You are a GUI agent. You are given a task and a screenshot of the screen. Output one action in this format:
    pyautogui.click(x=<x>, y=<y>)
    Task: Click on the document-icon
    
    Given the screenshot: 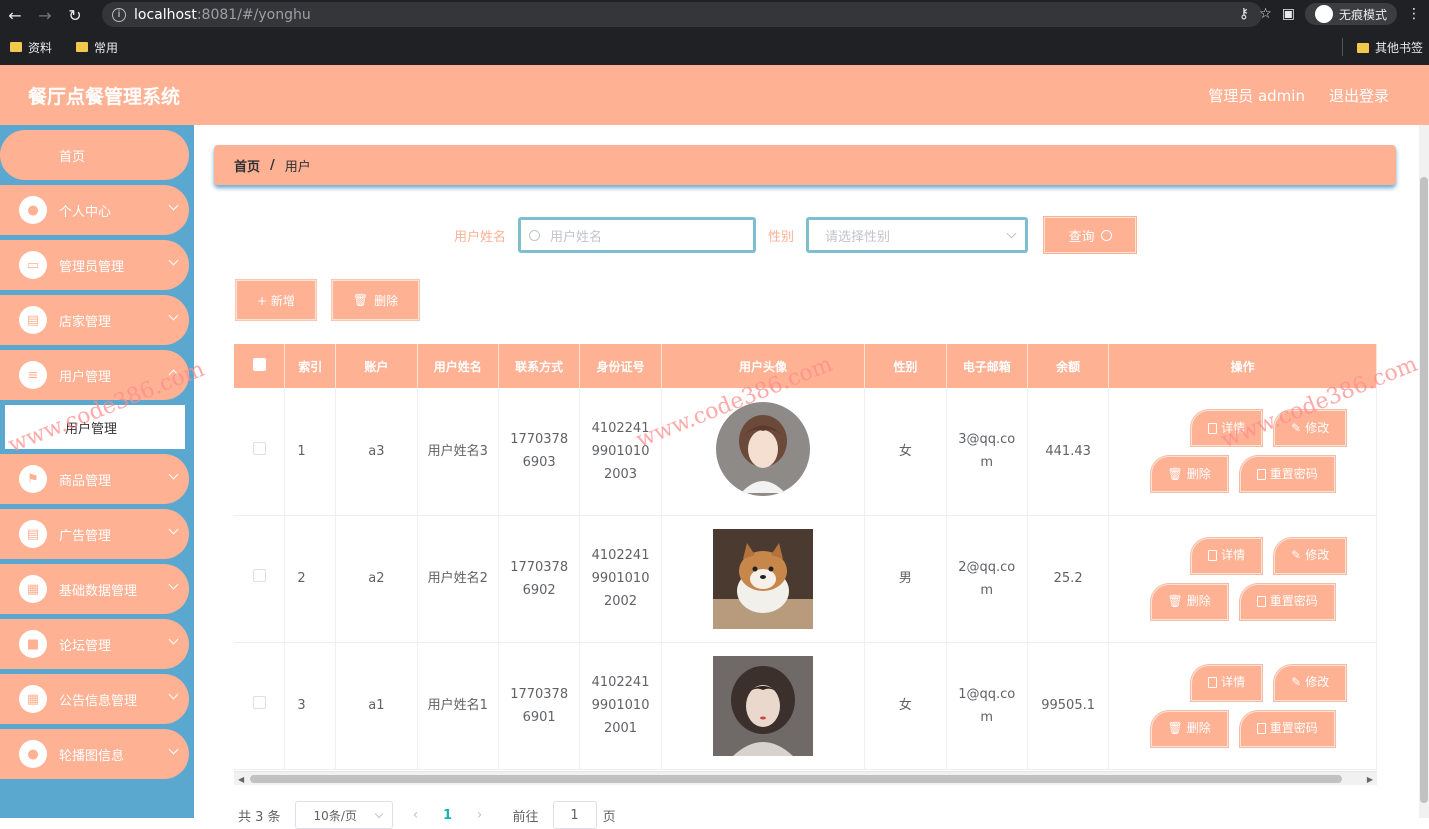 What is the action you would take?
    pyautogui.click(x=1213, y=555)
    